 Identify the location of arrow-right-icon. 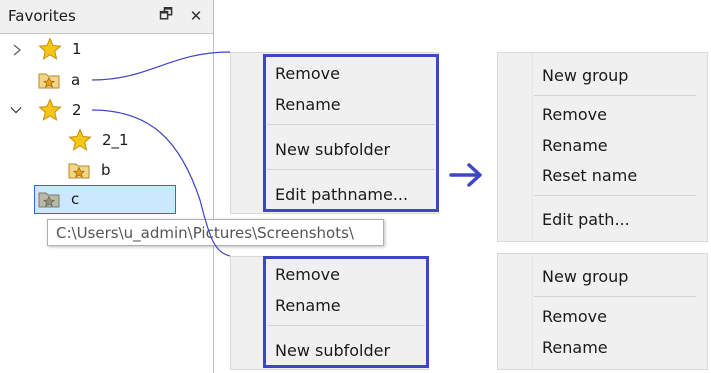
(465, 175).